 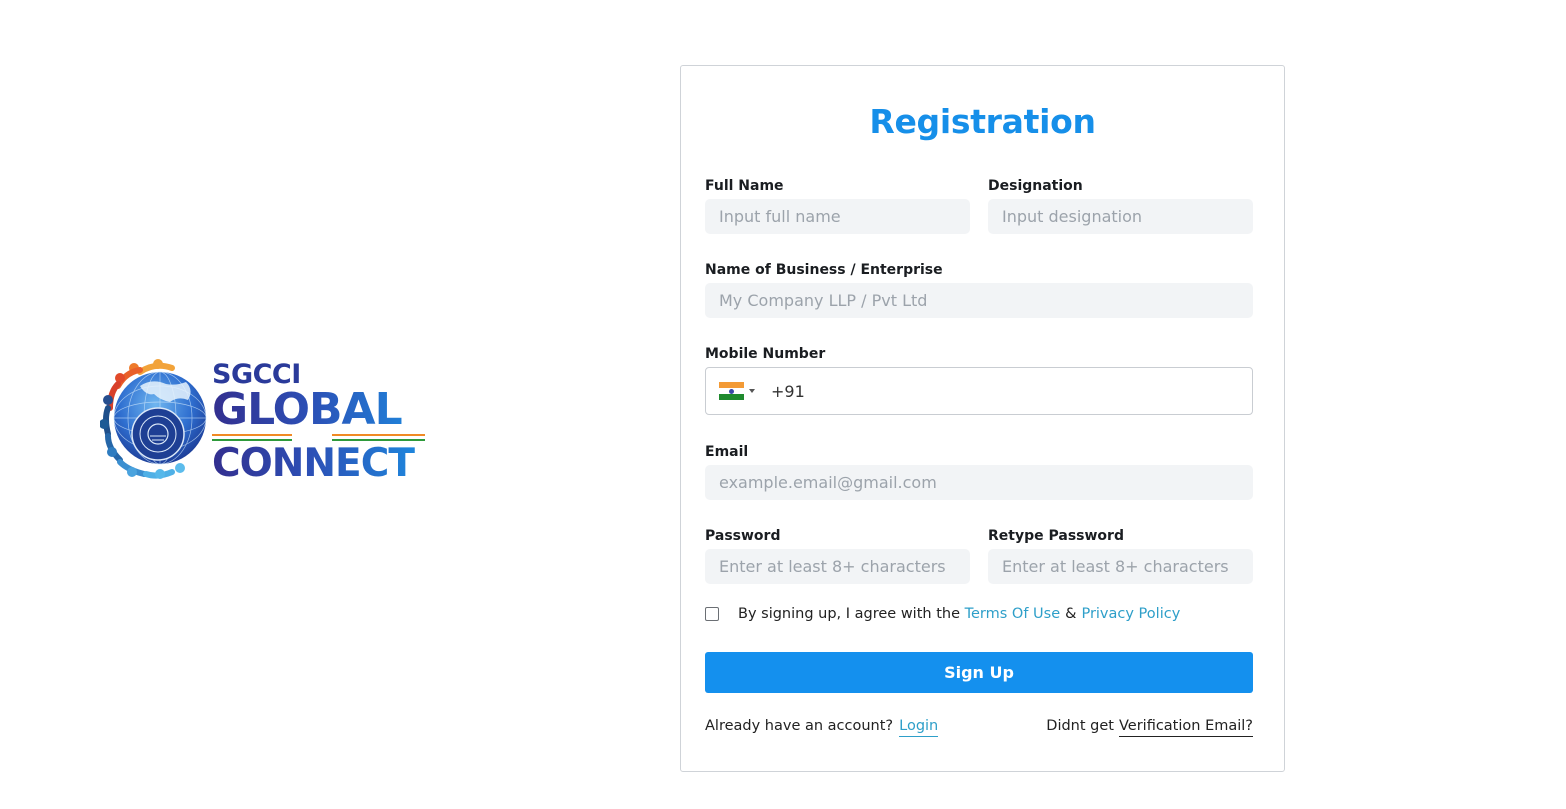 I want to click on full-name-input, so click(x=837, y=216).